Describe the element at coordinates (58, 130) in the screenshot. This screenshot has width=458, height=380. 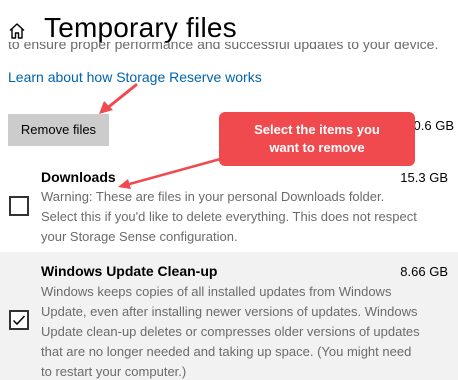
I see `remove-files-button: Remove files` at that location.